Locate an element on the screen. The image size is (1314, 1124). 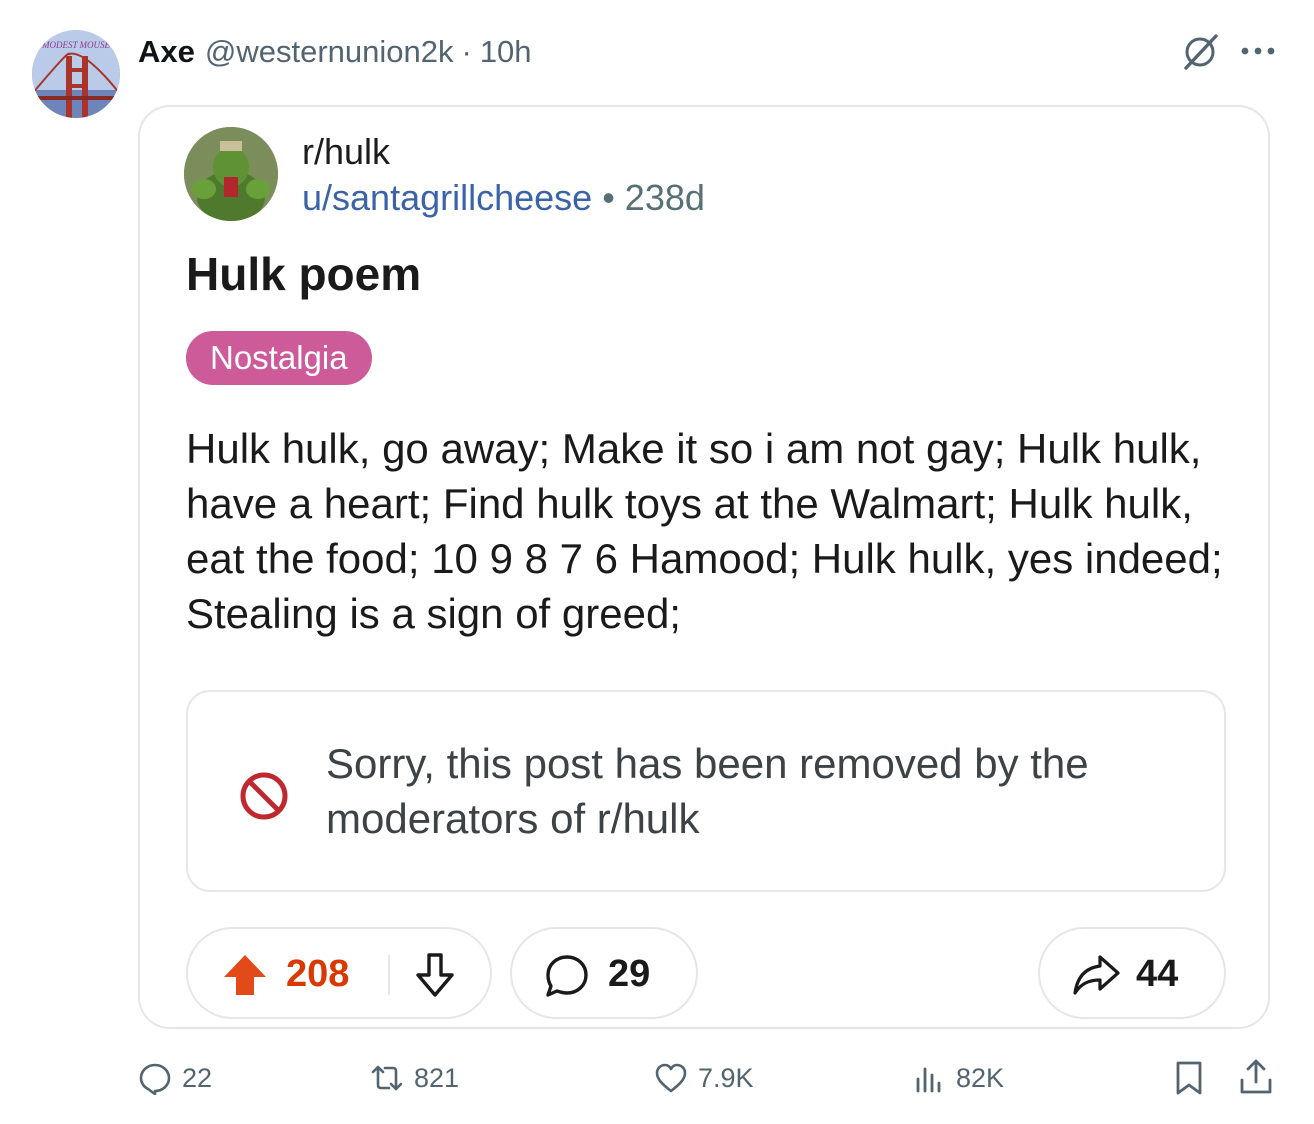
downvote-arrow-icon is located at coordinates (435, 975).